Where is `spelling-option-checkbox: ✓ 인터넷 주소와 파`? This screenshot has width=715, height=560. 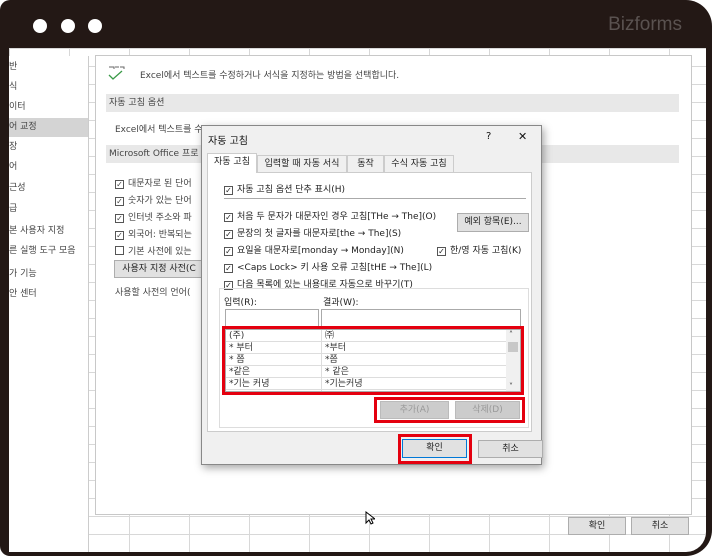 spelling-option-checkbox: ✓ 인터넷 주소와 파 is located at coordinates (153, 216).